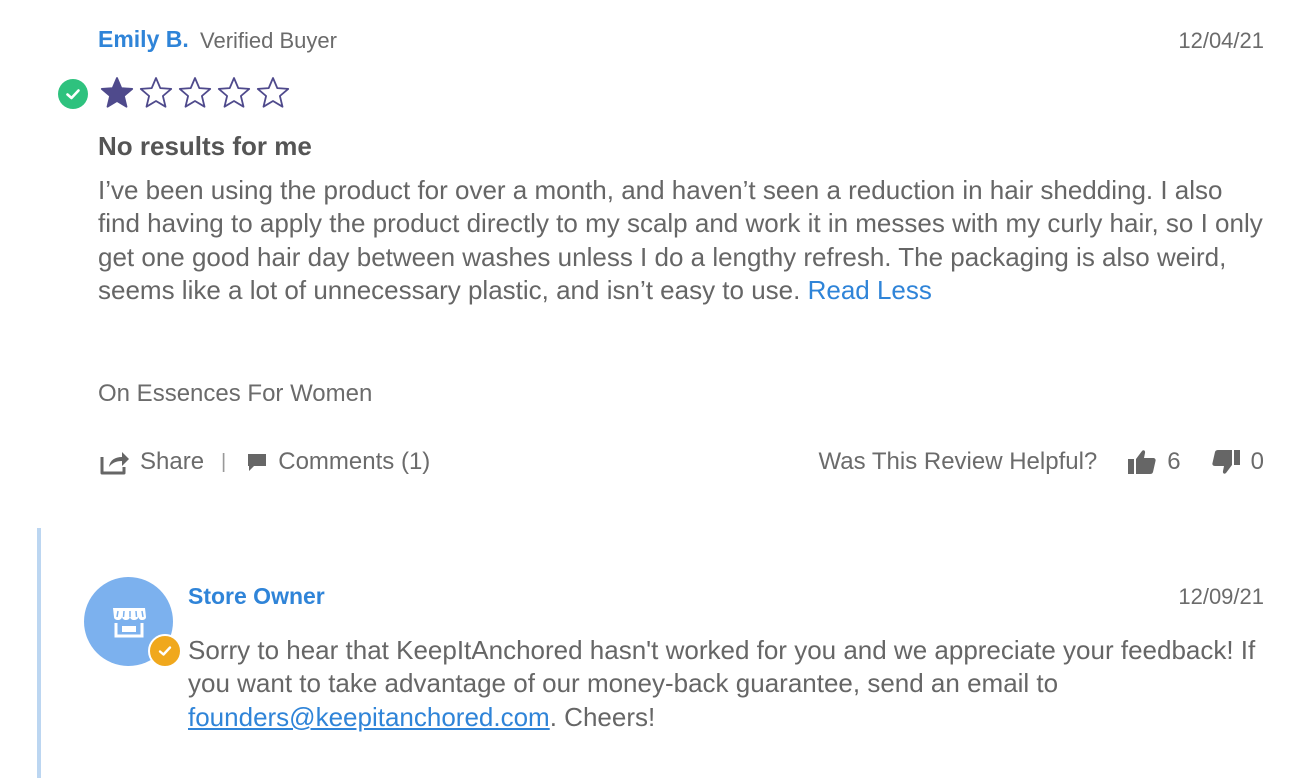  What do you see at coordinates (1226, 462) in the screenshot?
I see `thumbs-down-icon` at bounding box center [1226, 462].